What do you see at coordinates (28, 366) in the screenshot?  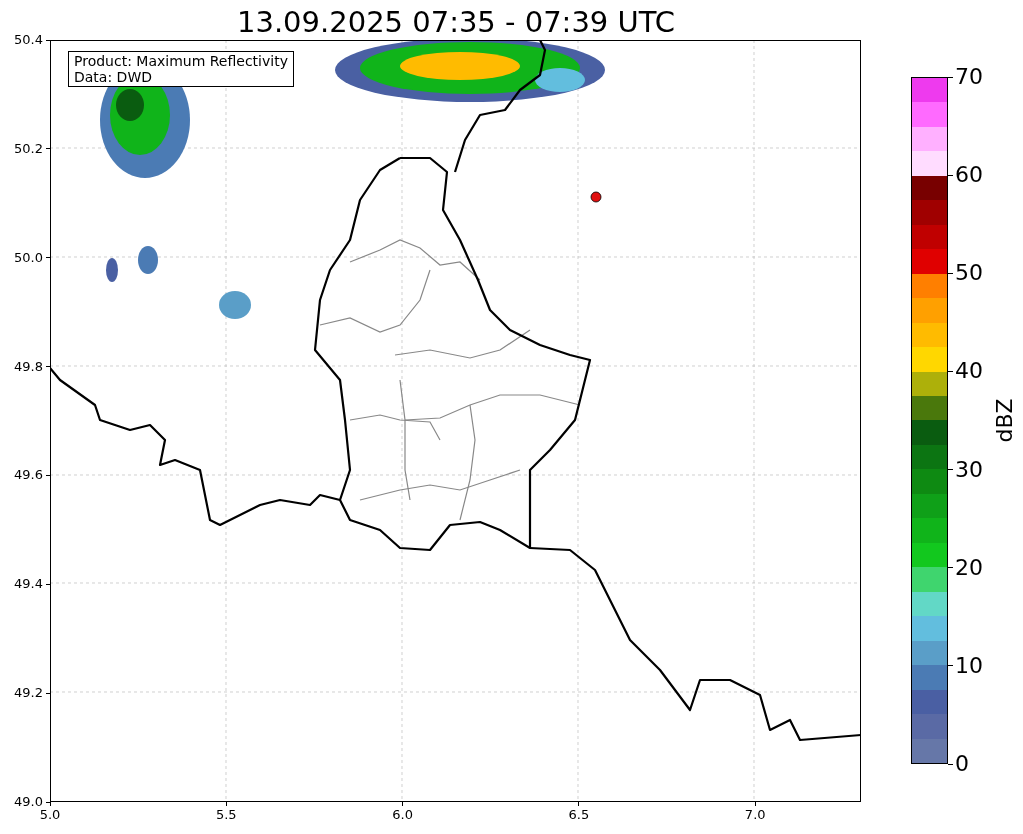 I see `y-tick-label: 49.8` at bounding box center [28, 366].